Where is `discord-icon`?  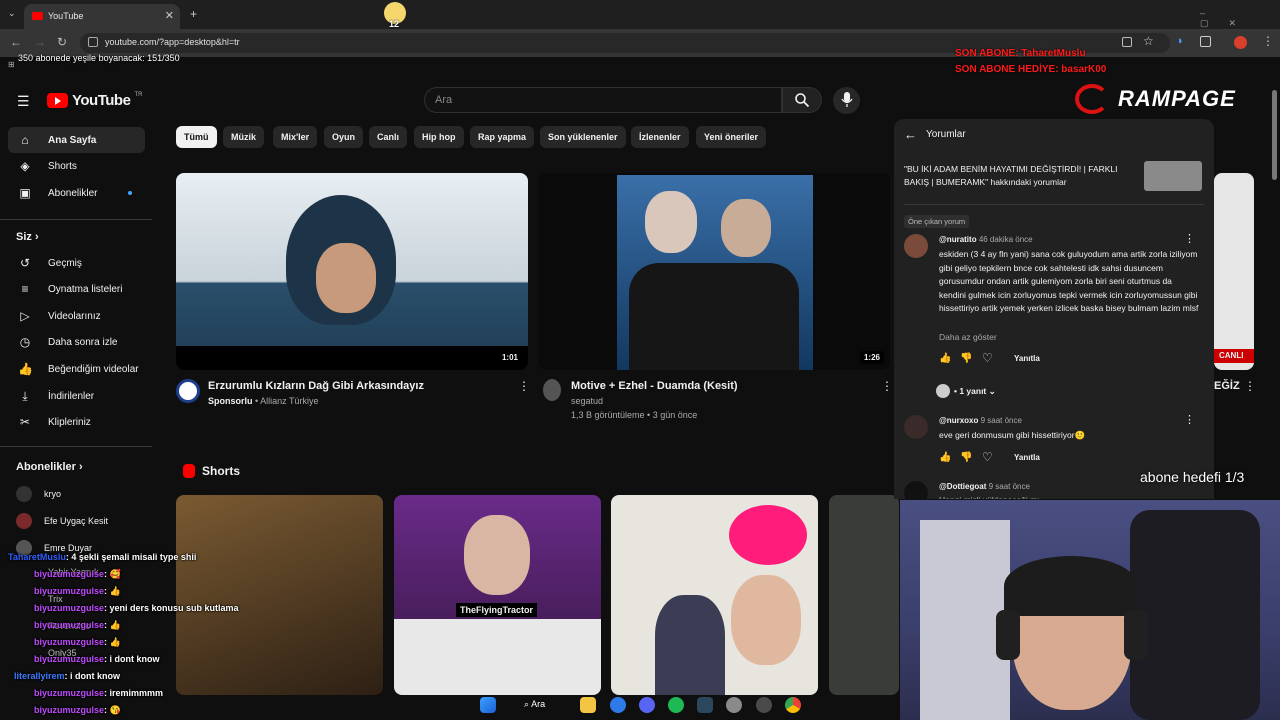 discord-icon is located at coordinates (647, 705).